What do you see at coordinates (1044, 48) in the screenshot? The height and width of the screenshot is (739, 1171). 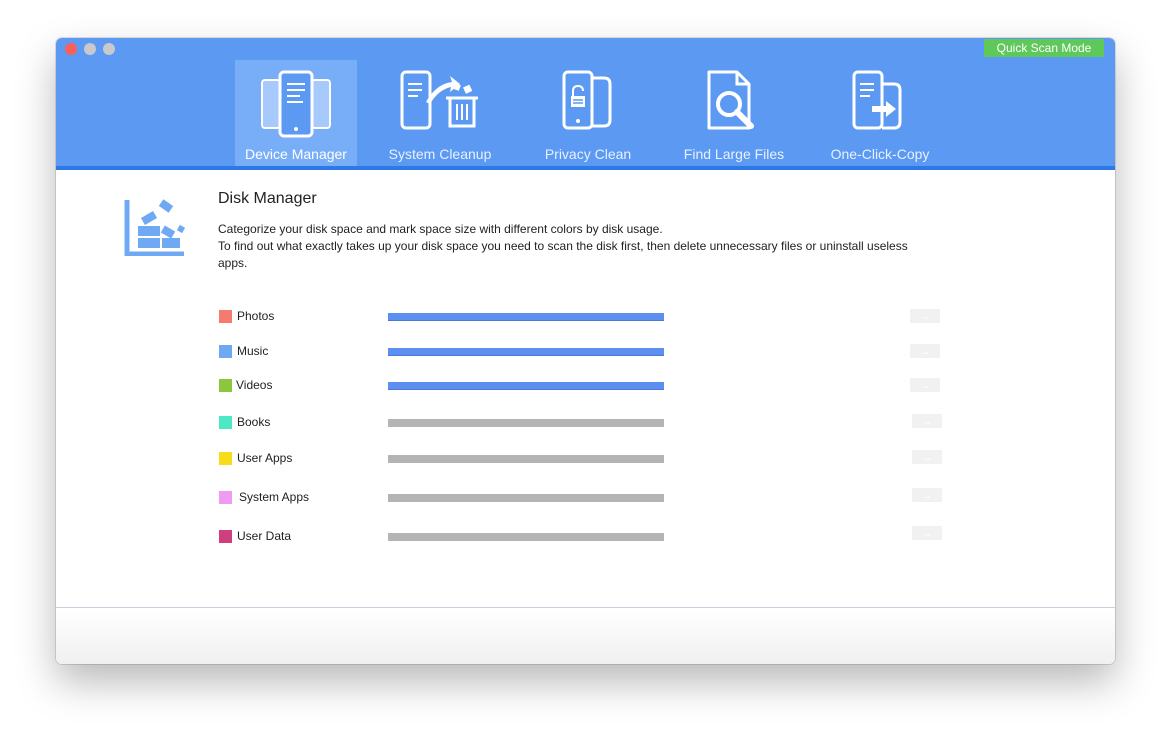 I see `quick-scan-mode-button: Quick Scan Mode` at bounding box center [1044, 48].